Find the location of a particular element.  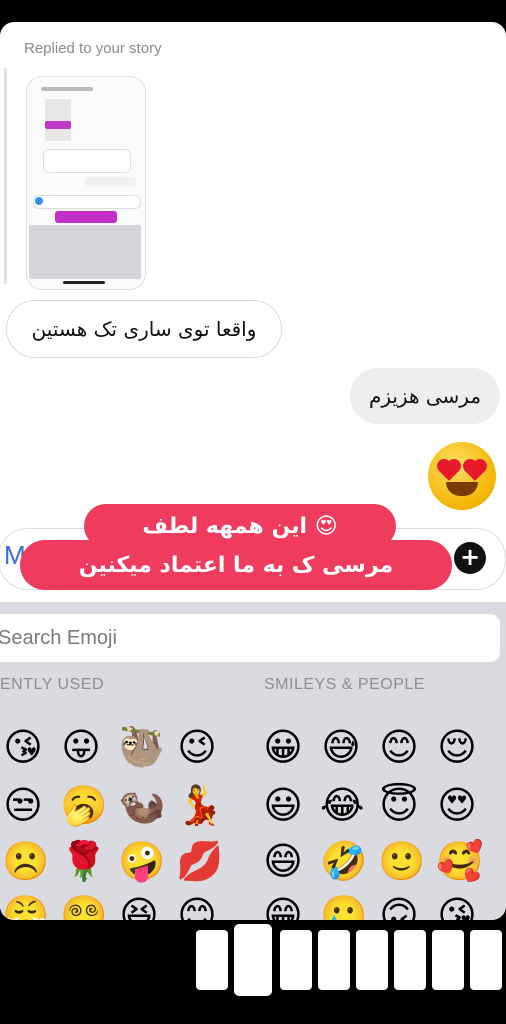

emoji-search-input: Search Emoji is located at coordinates (250, 638).